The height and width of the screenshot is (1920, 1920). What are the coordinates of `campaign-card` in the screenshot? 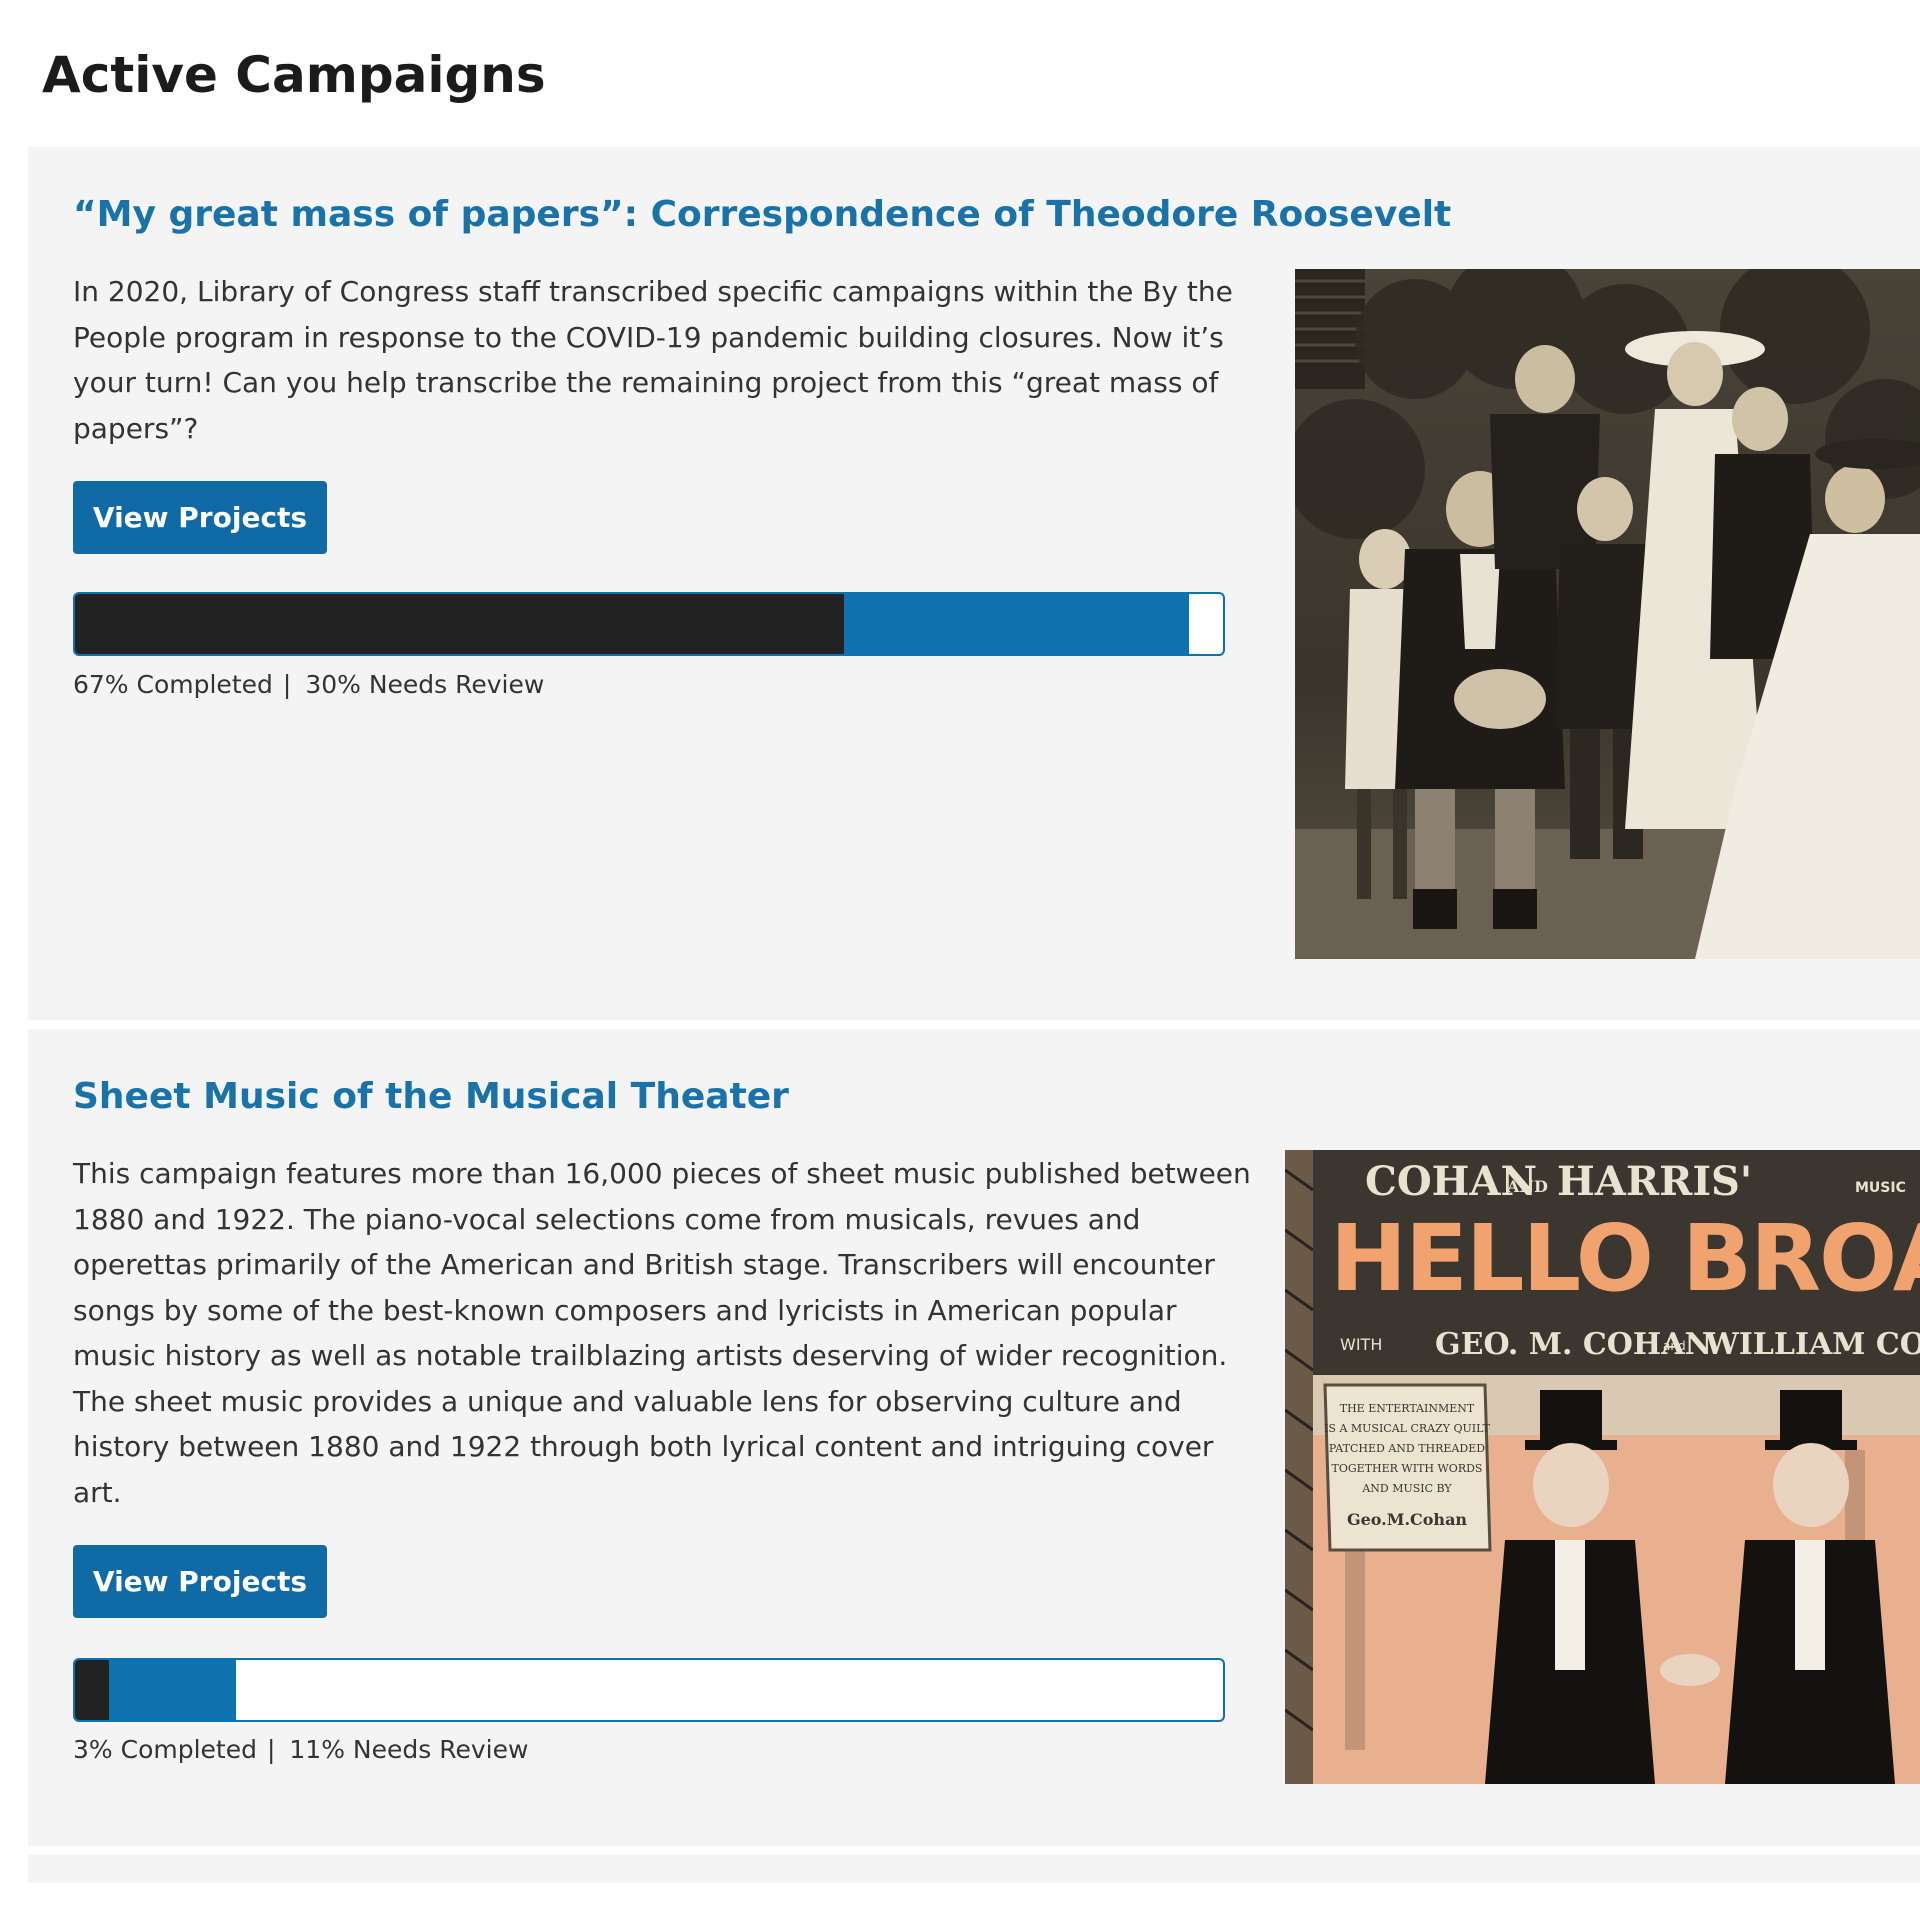 It's located at (974, 1869).